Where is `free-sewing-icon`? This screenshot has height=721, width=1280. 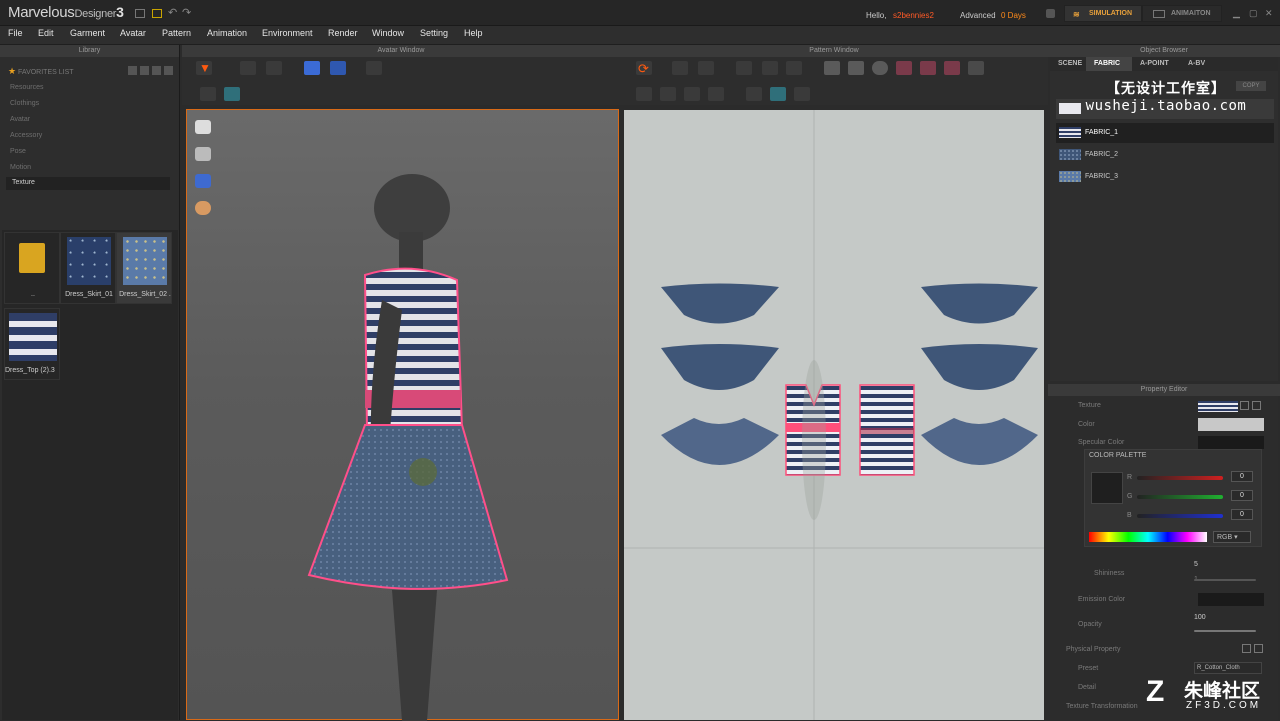 free-sewing-icon is located at coordinates (668, 94).